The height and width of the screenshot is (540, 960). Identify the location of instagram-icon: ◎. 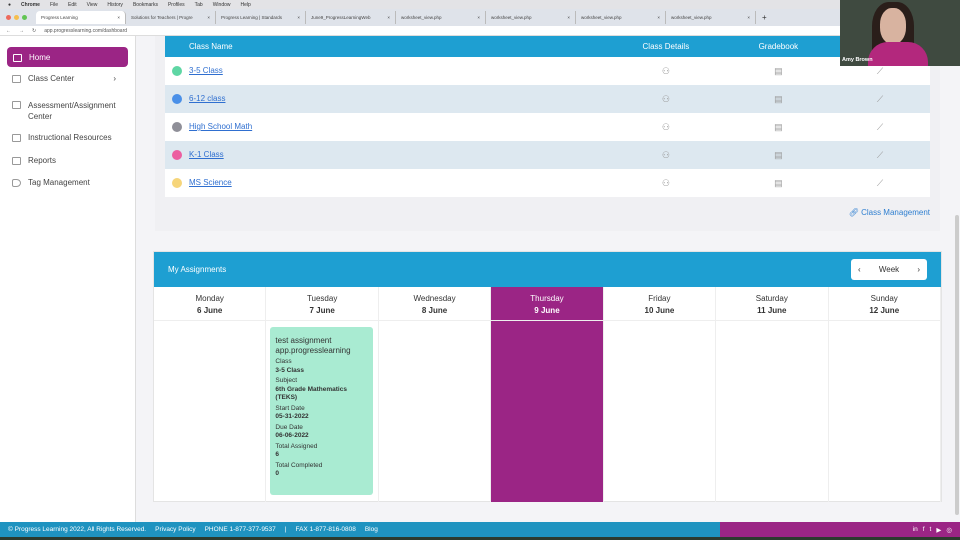
(949, 530).